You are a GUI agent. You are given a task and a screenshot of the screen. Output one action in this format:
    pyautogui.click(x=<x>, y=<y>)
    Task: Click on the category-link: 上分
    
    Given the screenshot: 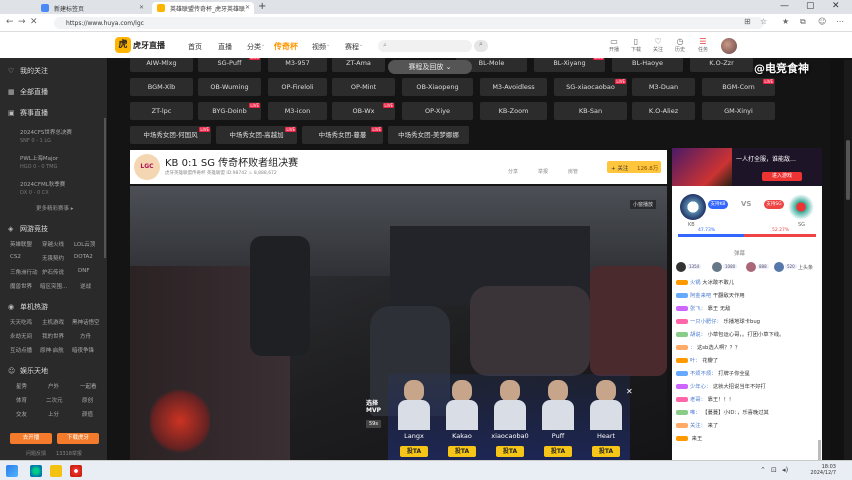 What is the action you would take?
    pyautogui.click(x=53, y=414)
    